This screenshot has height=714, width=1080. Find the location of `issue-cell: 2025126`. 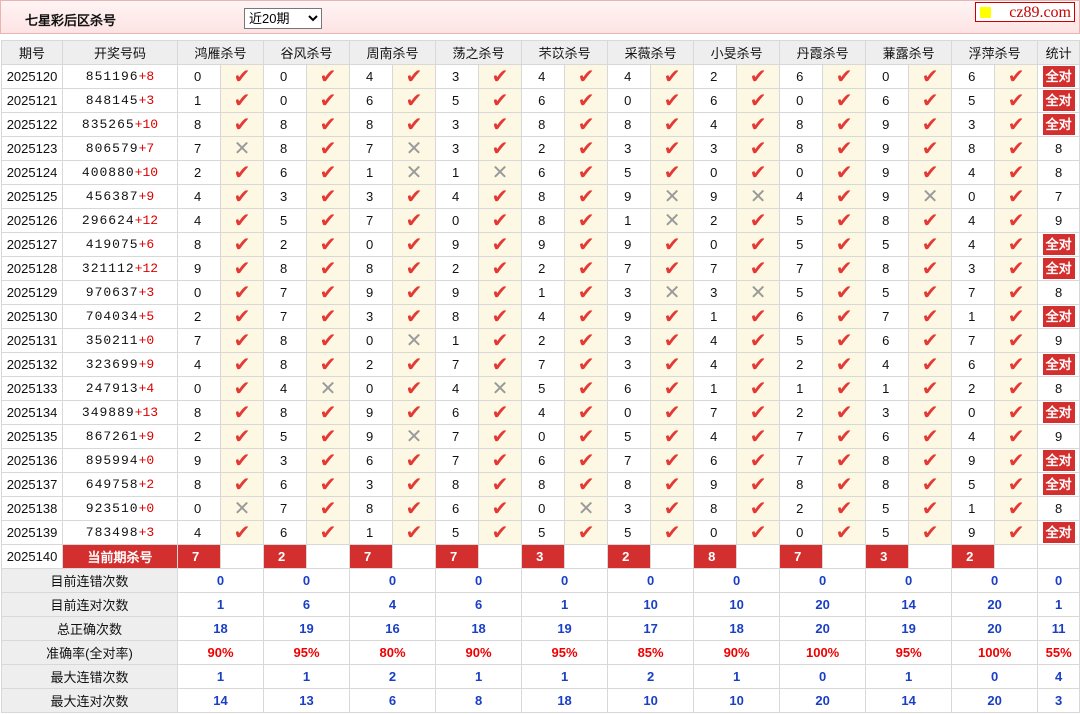

issue-cell: 2025126 is located at coordinates (32, 220).